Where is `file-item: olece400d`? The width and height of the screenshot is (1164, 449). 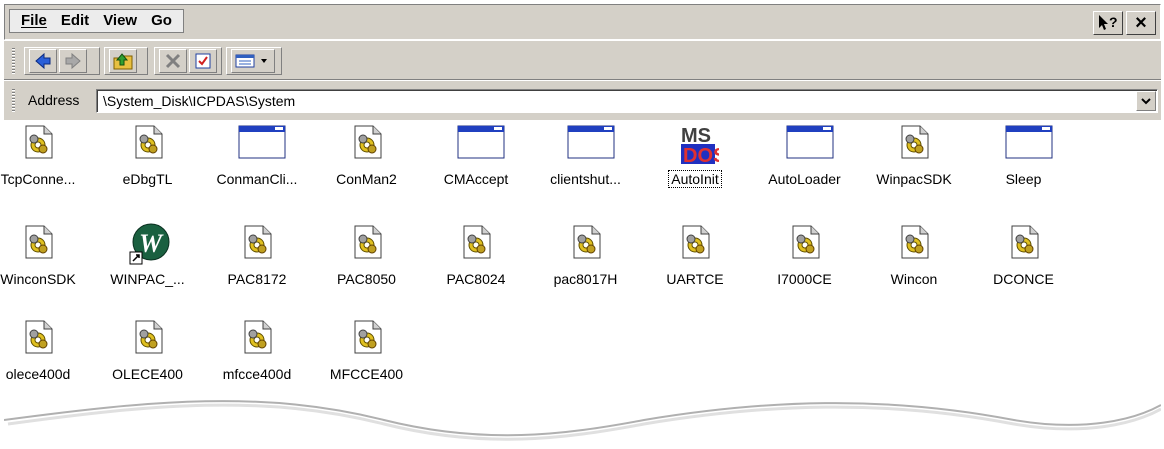
file-item: olece400d is located at coordinates (44, 349).